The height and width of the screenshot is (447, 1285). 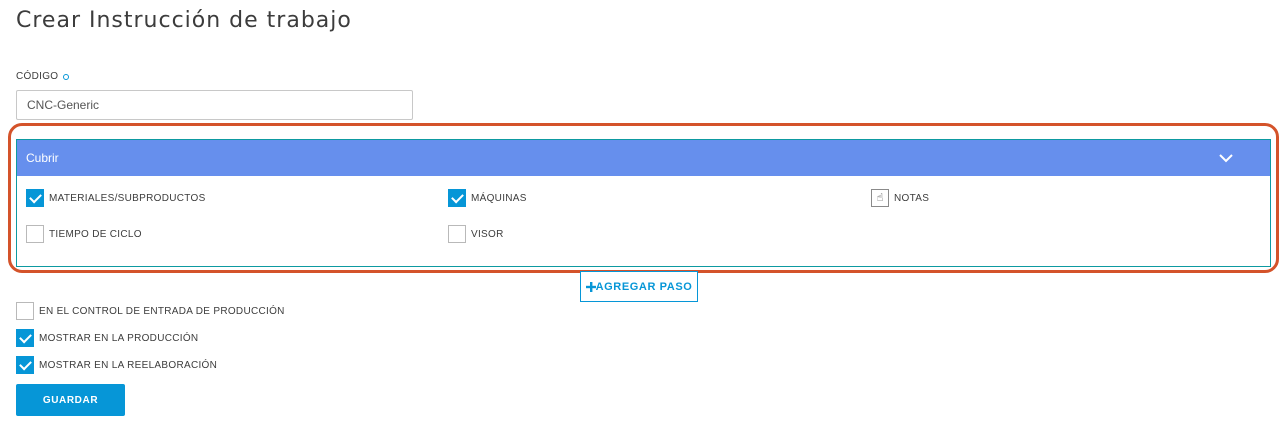 I want to click on add-step-button: AGREGAR PASO, so click(x=639, y=286).